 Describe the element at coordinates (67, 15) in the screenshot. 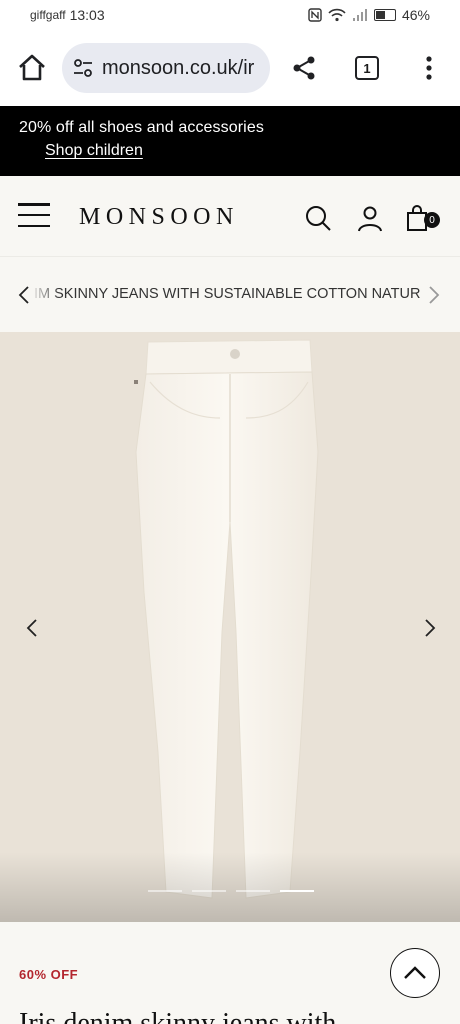

I see `status-left: giffgaff 13:03` at that location.